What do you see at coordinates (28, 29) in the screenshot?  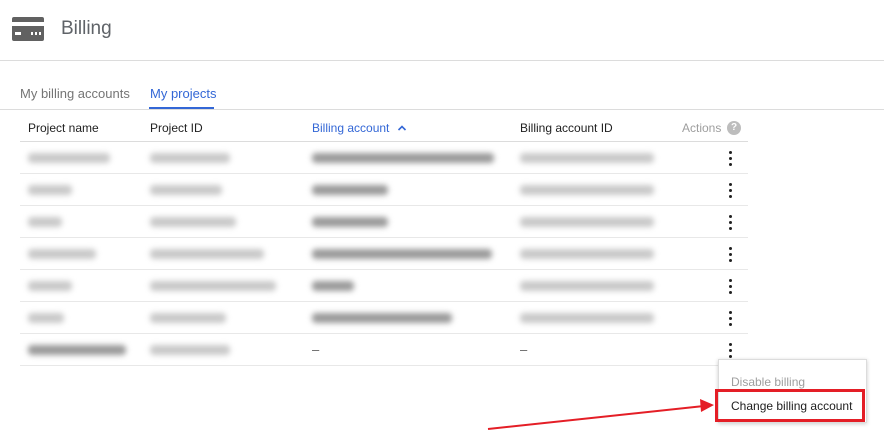 I see `credit-card-icon` at bounding box center [28, 29].